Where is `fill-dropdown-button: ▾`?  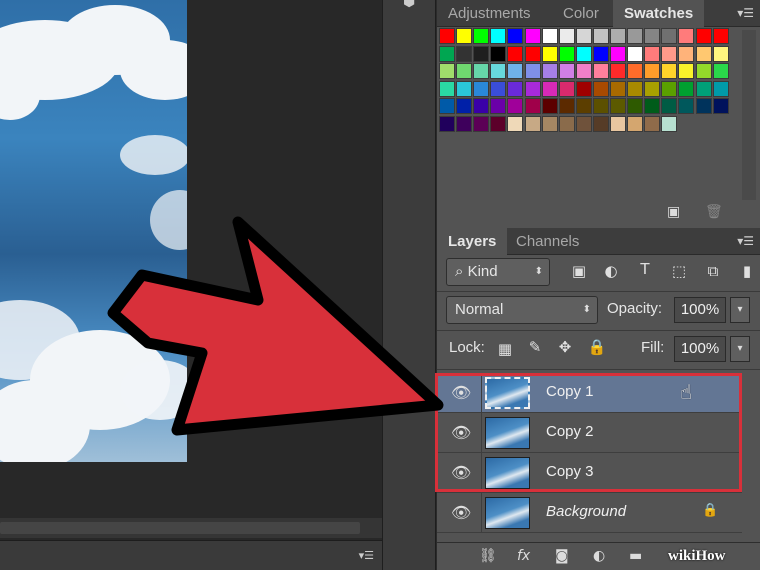 fill-dropdown-button: ▾ is located at coordinates (740, 349).